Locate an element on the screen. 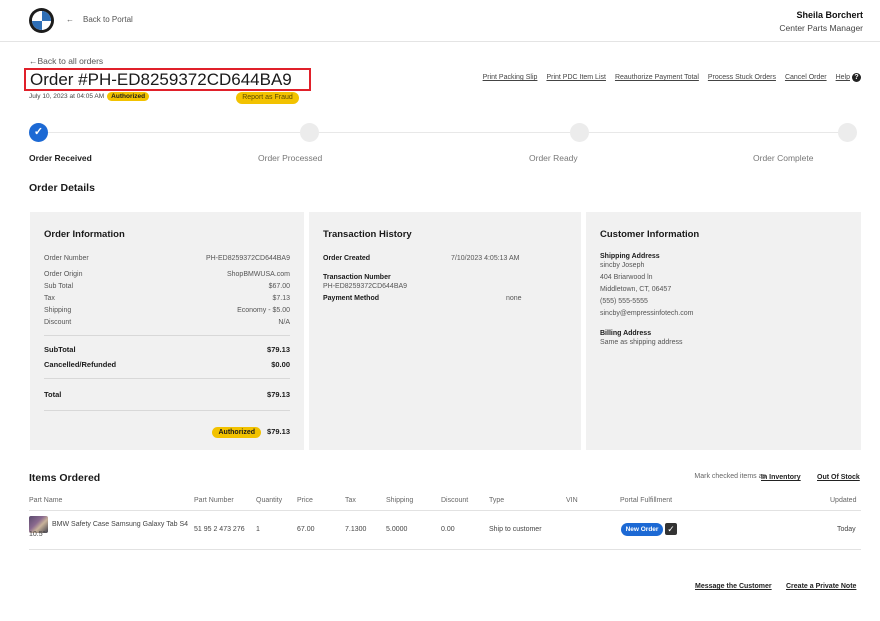 Image resolution: width=880 pixels, height=621 pixels. reauthorize-payment-link: Reauthorize Payment Total is located at coordinates (657, 77).